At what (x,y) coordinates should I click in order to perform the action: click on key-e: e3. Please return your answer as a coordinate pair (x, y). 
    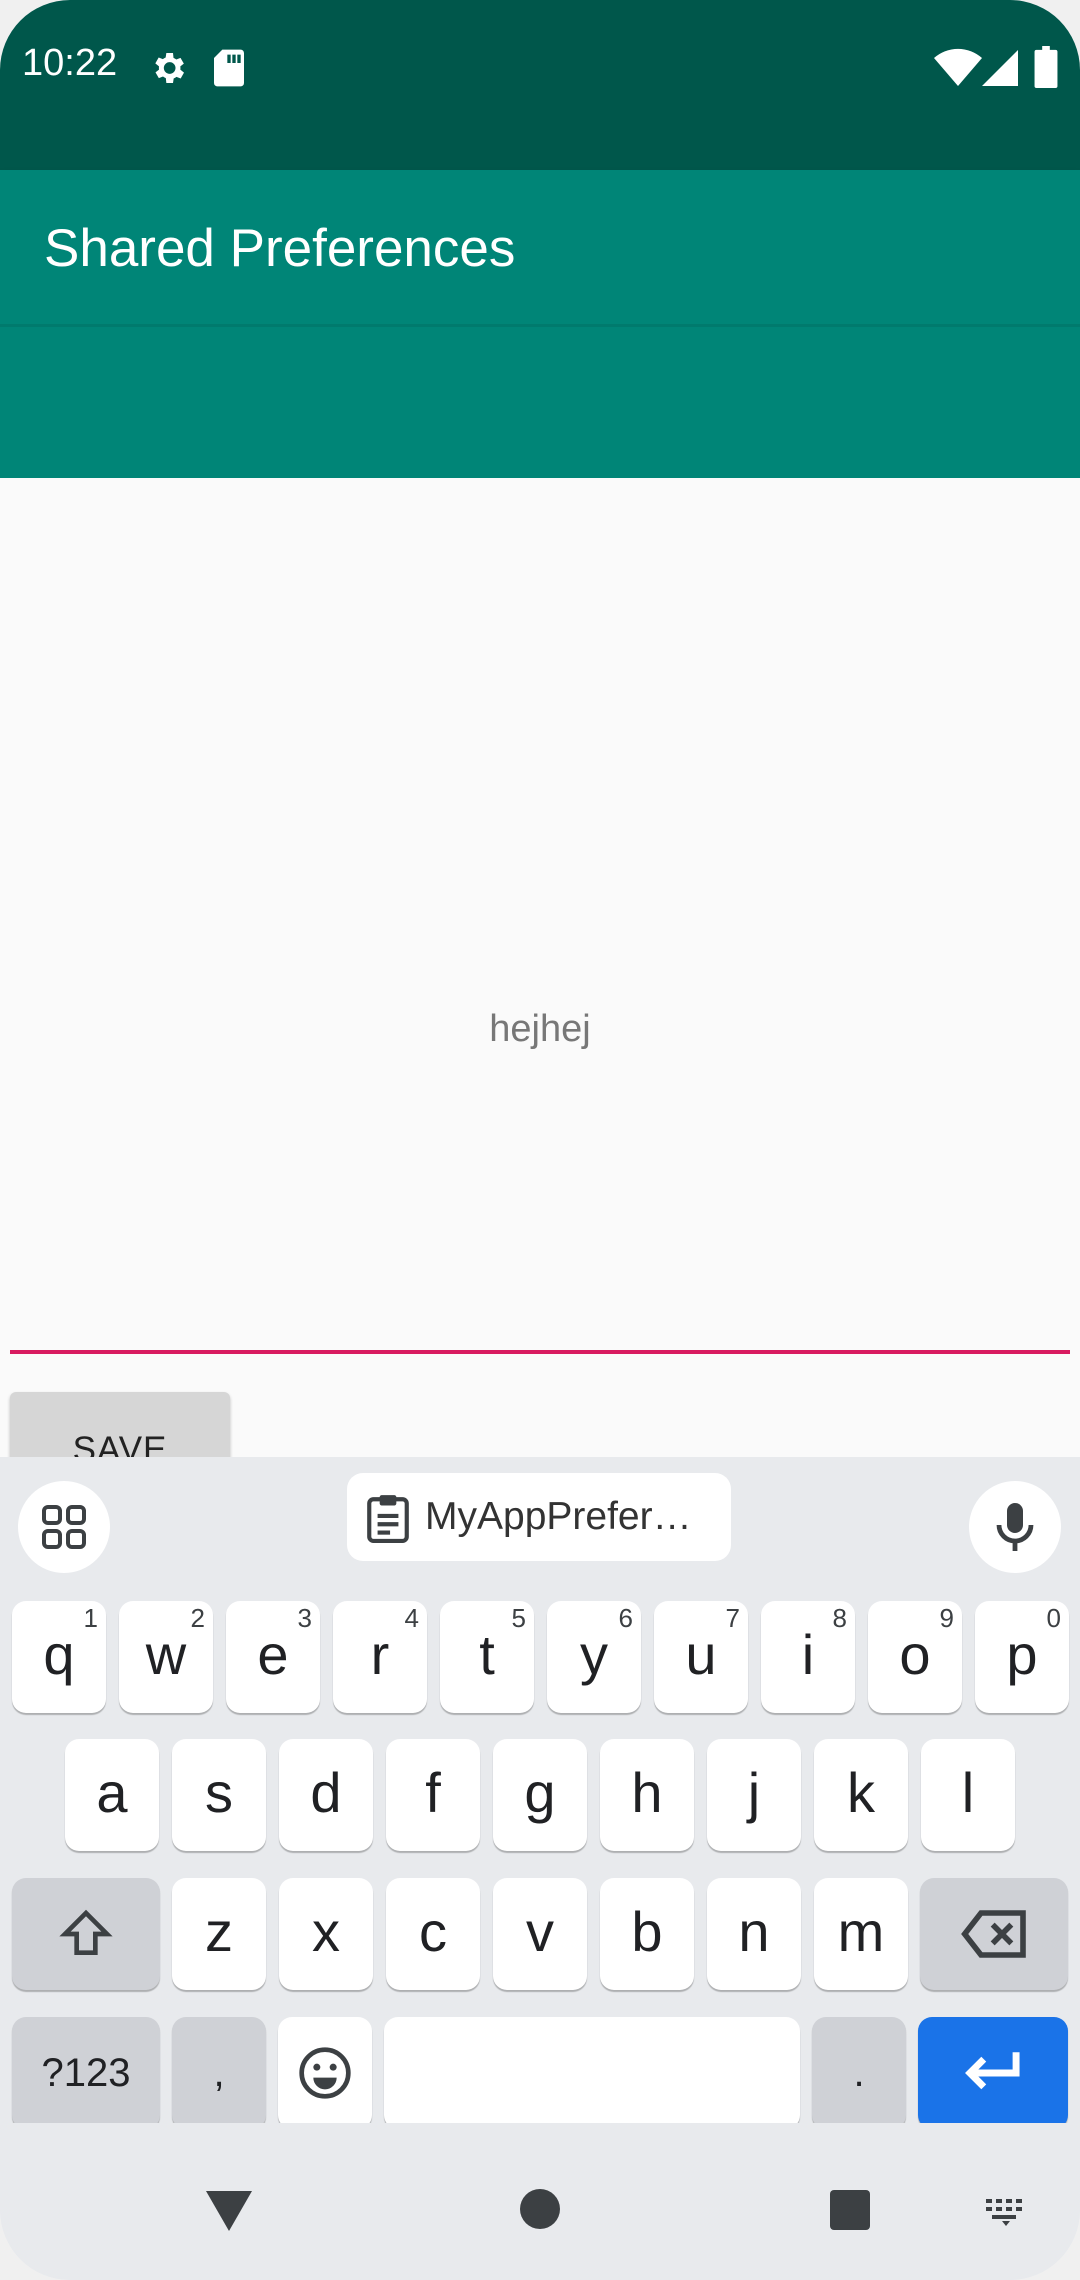
    Looking at the image, I should click on (273, 1657).